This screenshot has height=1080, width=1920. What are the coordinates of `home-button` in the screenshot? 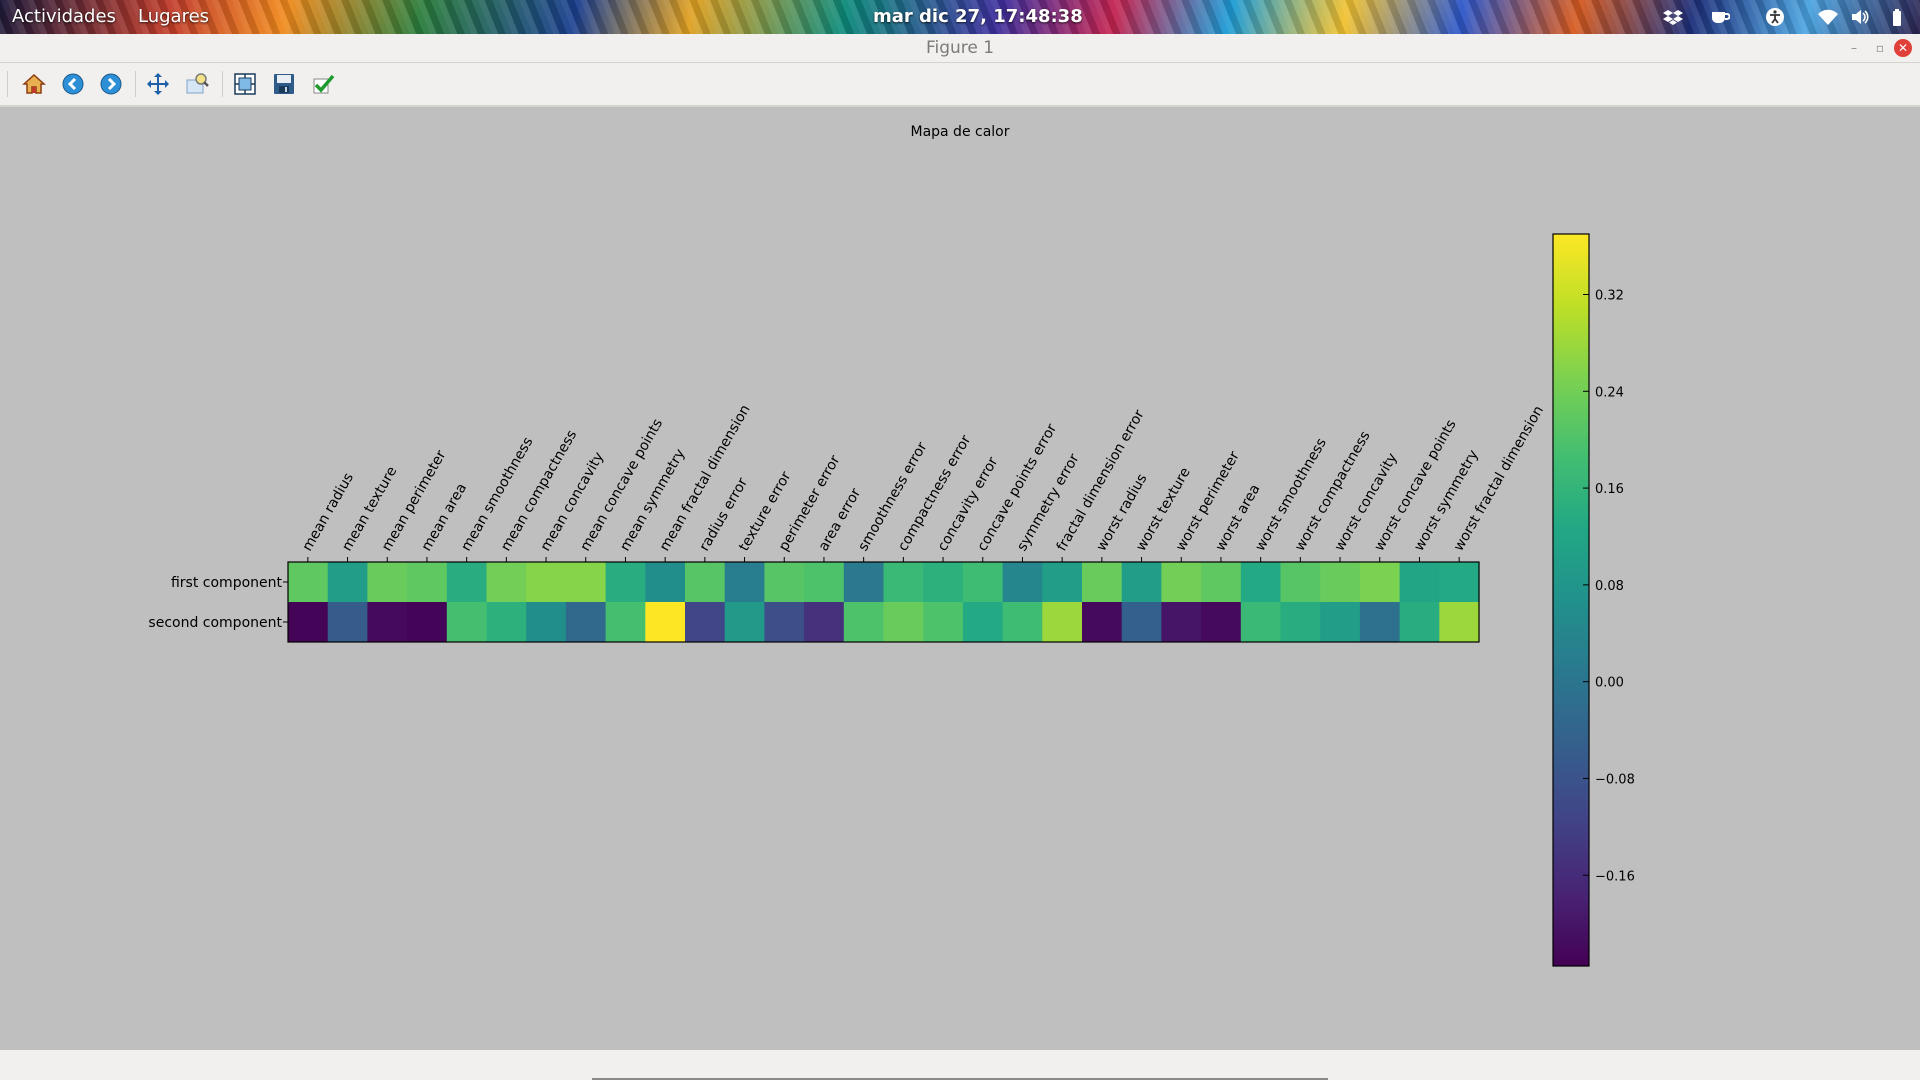 It's located at (34, 84).